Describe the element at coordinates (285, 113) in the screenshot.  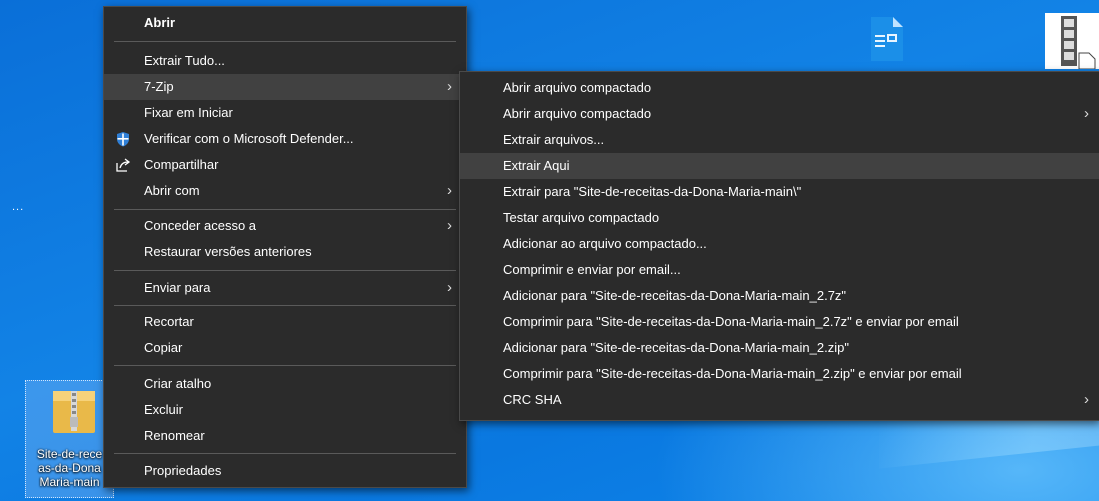
I see `menu-item-fixar-em-iniciar: Fixar em Iniciar` at that location.